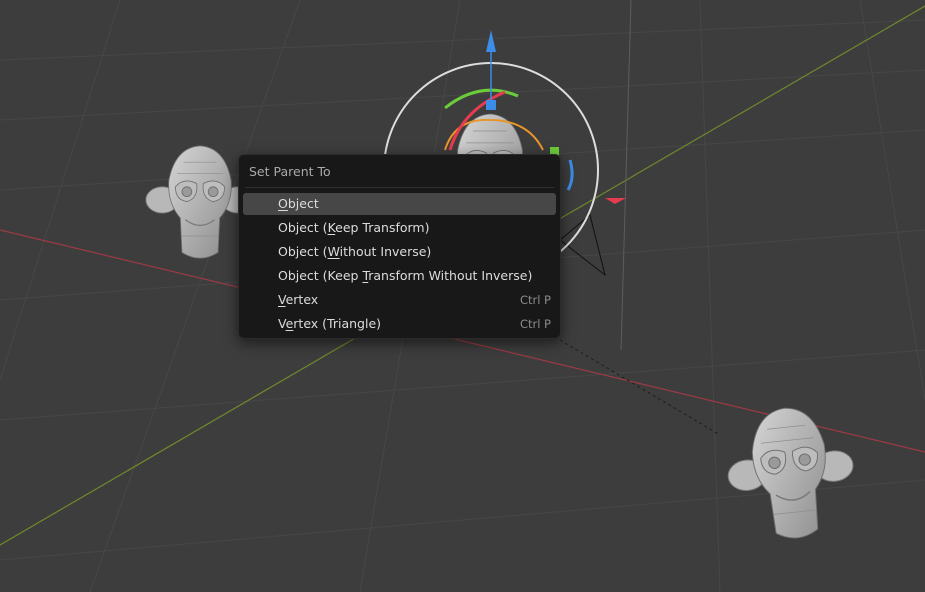 The width and height of the screenshot is (925, 592). I want to click on z-arrow-handle, so click(491, 41).